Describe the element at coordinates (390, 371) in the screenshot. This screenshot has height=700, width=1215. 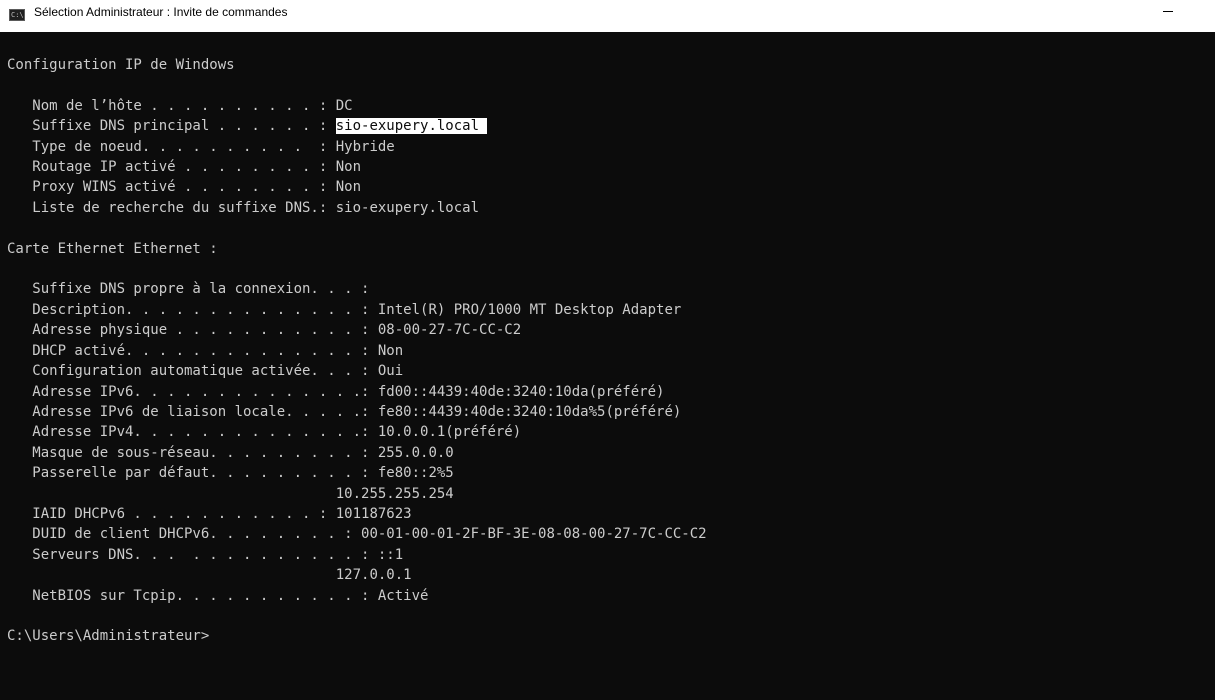
I see `config-value: Oui` at that location.